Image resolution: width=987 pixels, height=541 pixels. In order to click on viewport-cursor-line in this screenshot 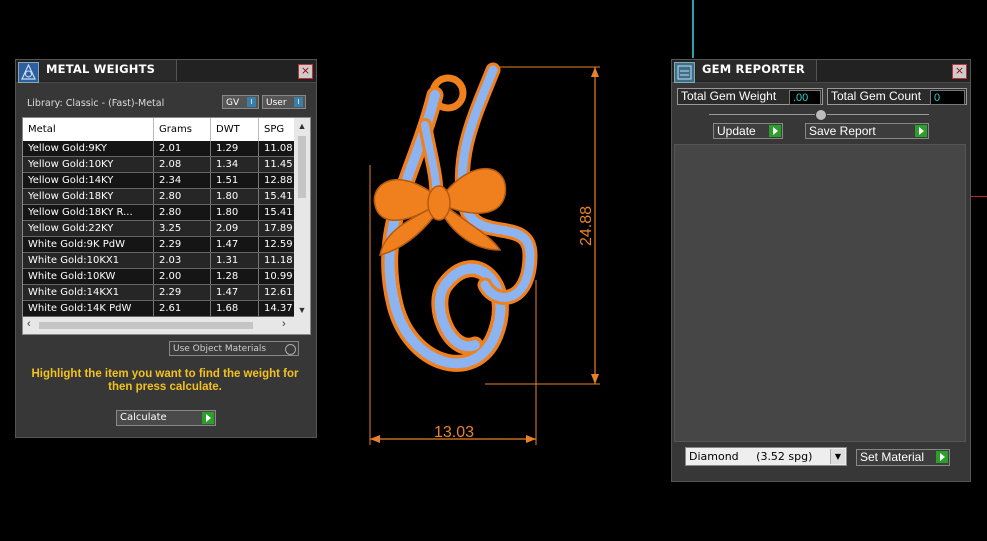, I will do `click(693, 29)`.